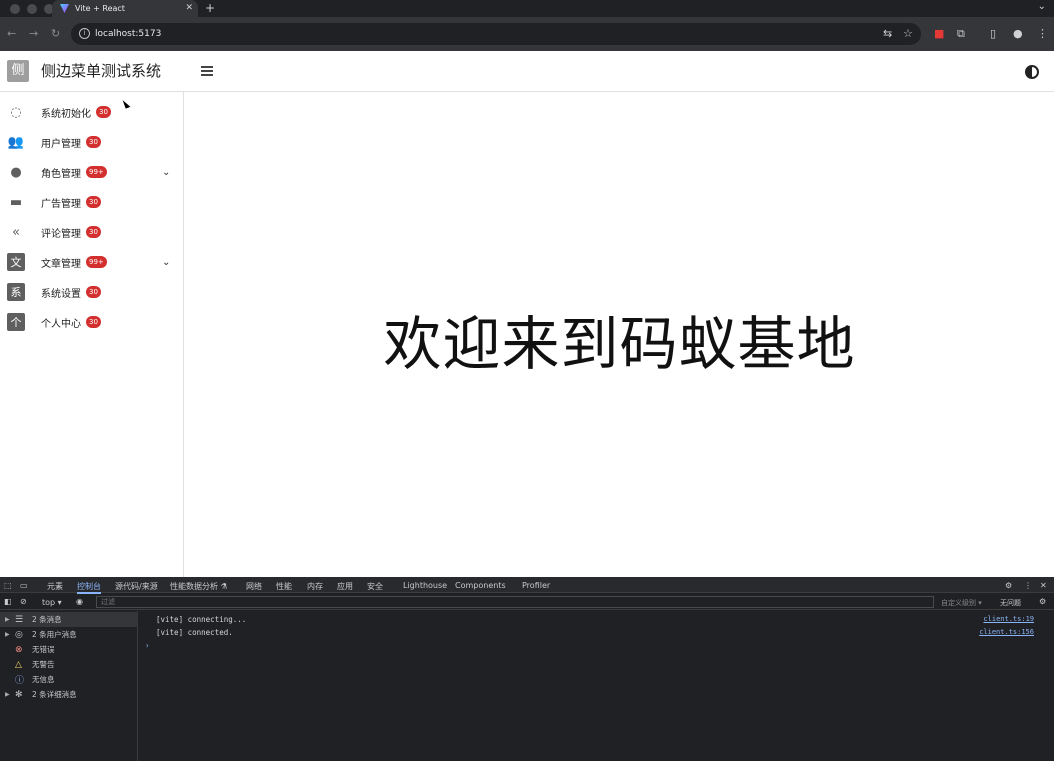 The image size is (1054, 761). I want to click on browser-tab: Vite + React ✕, so click(125, 8).